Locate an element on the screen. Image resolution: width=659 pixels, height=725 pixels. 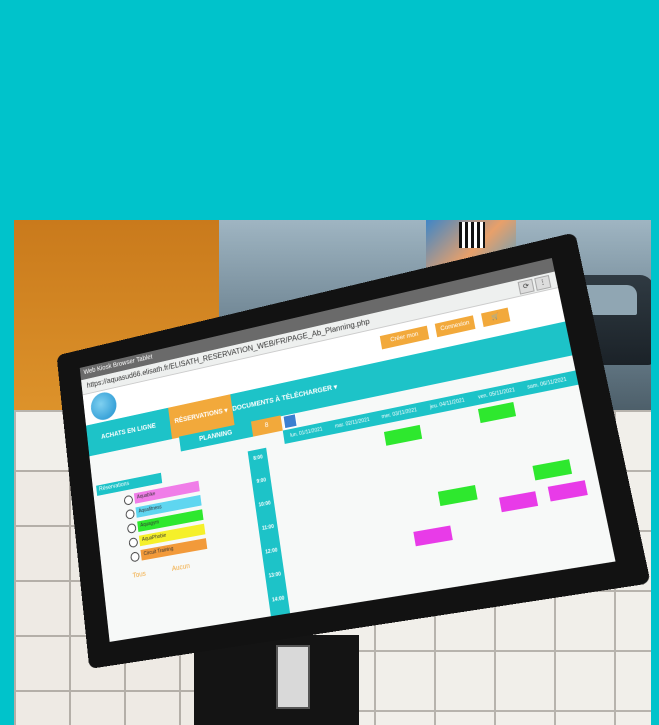
time-label: 12:00 is located at coordinates (271, 551).